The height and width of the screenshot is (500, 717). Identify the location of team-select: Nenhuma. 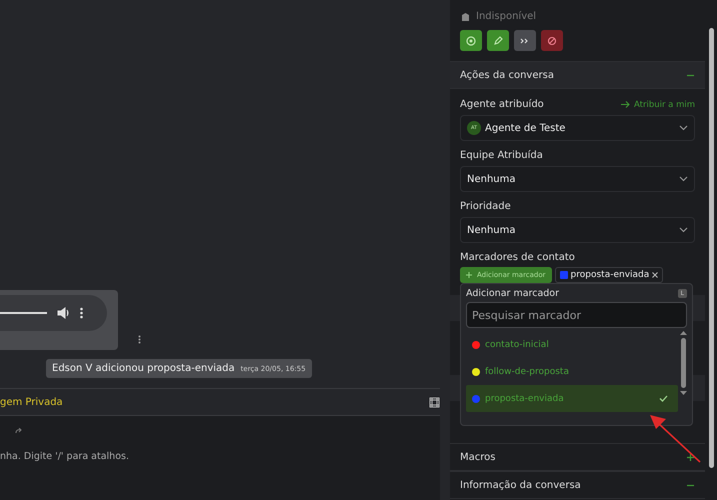
(577, 179).